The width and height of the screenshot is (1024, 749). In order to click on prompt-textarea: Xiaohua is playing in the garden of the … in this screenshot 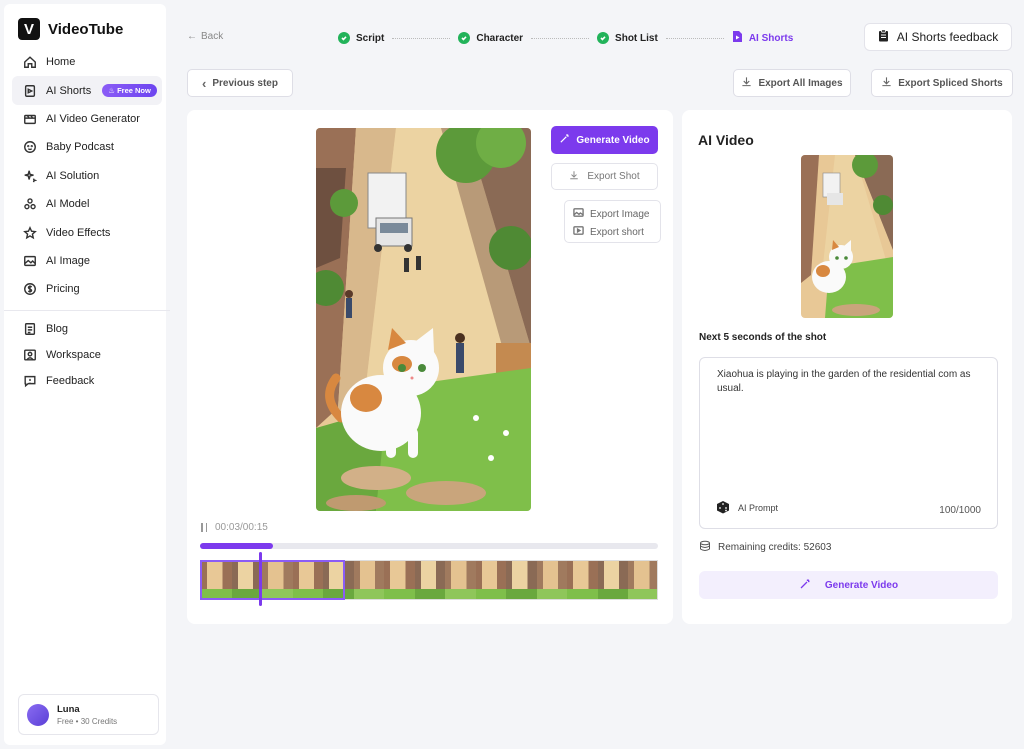, I will do `click(848, 443)`.